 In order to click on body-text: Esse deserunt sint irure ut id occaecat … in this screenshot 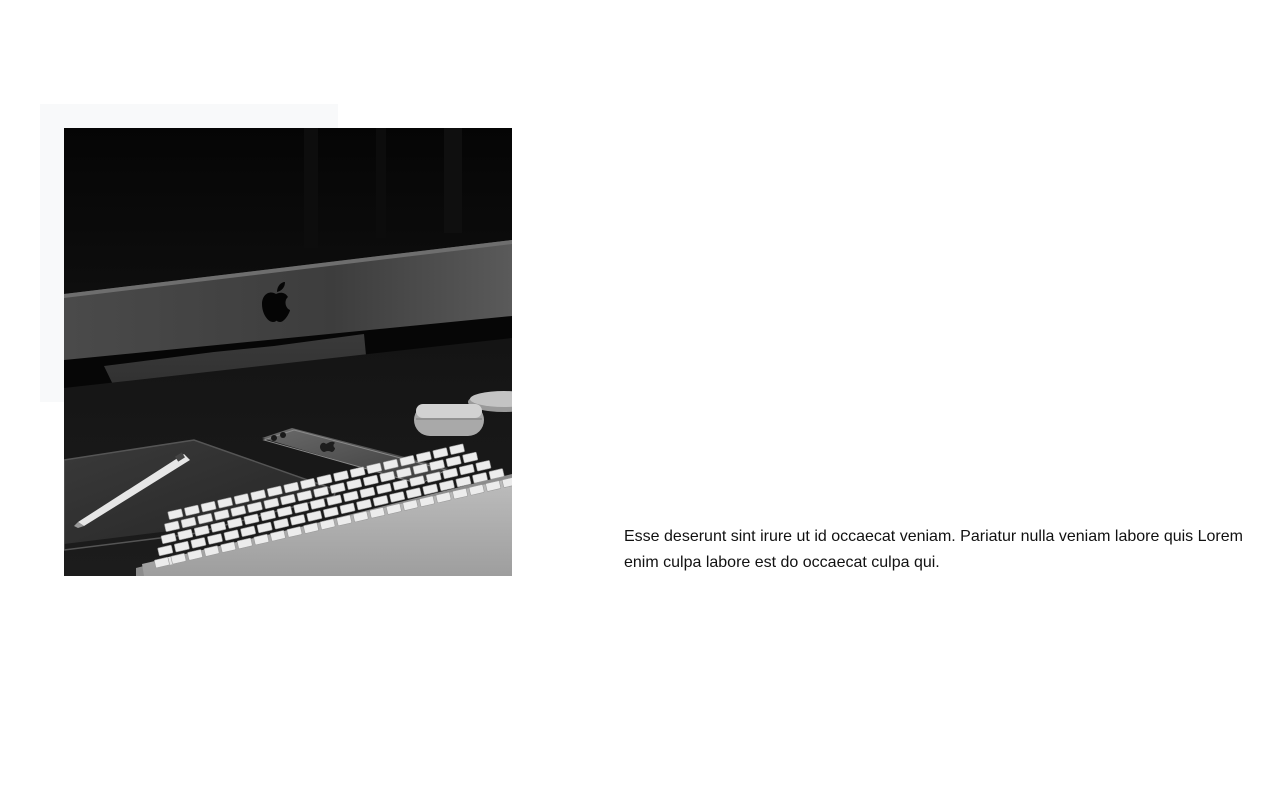, I will do `click(933, 549)`.